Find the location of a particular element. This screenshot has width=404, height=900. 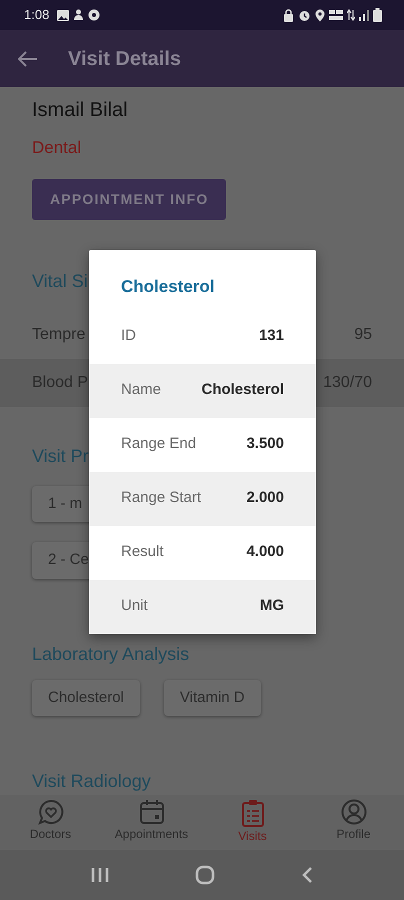

detail-label: Range End is located at coordinates (158, 444).